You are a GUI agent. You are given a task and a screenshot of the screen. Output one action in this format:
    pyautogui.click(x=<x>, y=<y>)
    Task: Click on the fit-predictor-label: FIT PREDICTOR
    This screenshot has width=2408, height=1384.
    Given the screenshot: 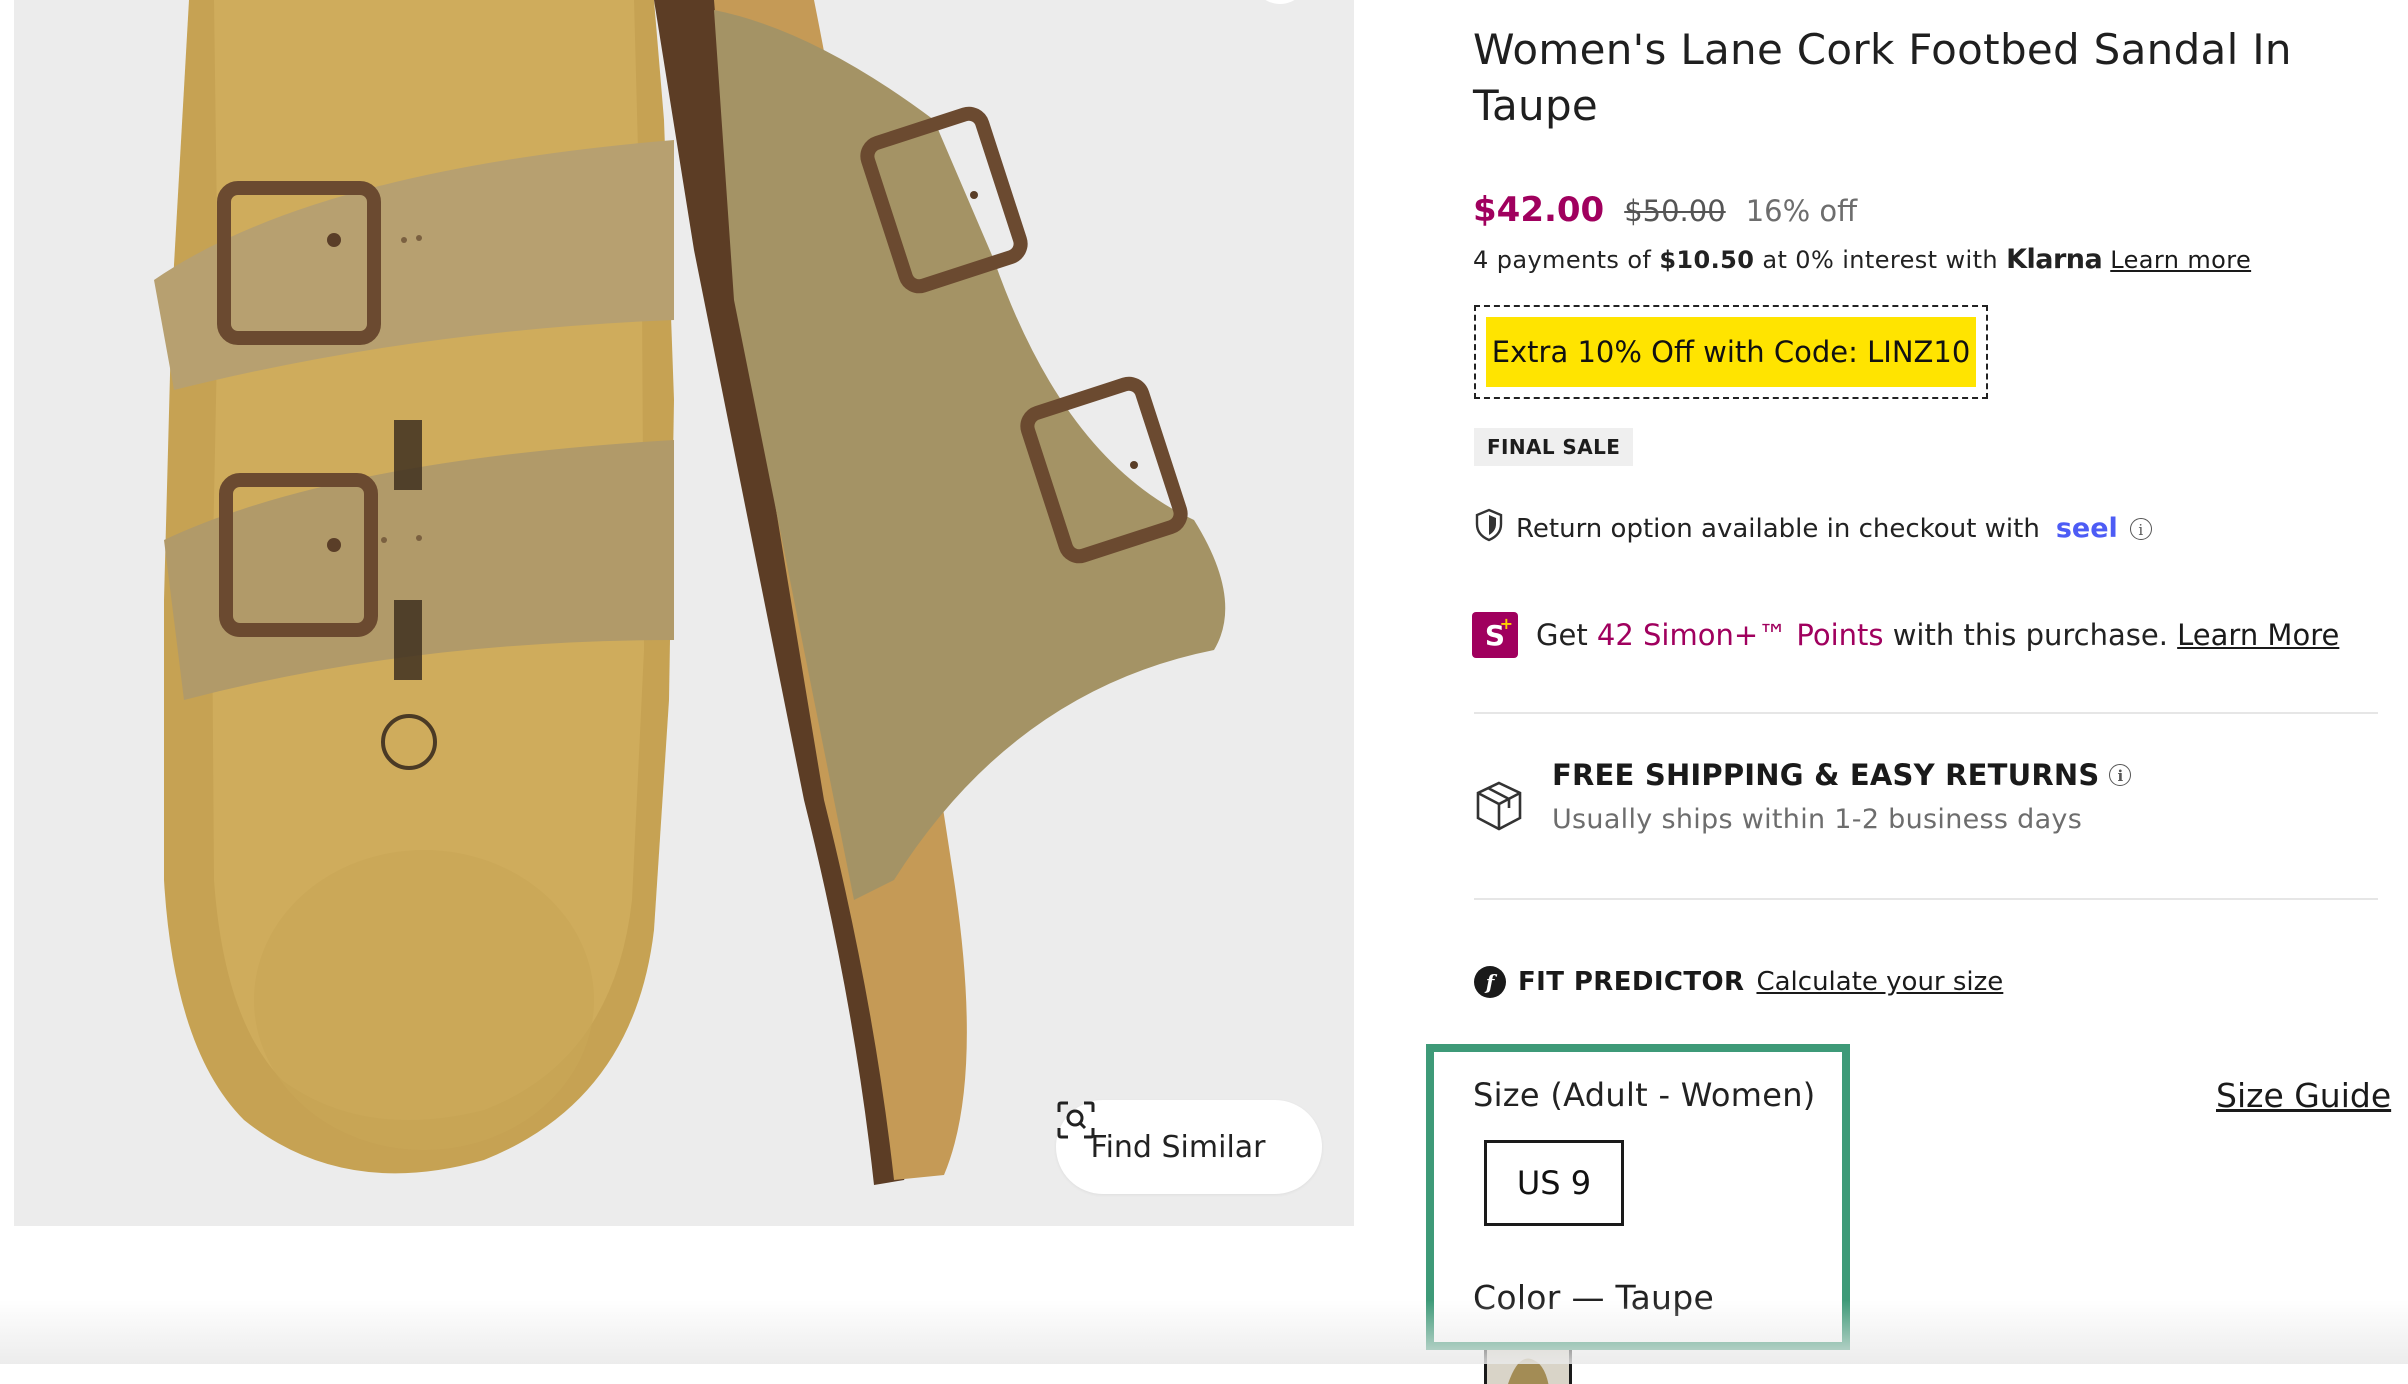 What is the action you would take?
    pyautogui.click(x=1631, y=982)
    